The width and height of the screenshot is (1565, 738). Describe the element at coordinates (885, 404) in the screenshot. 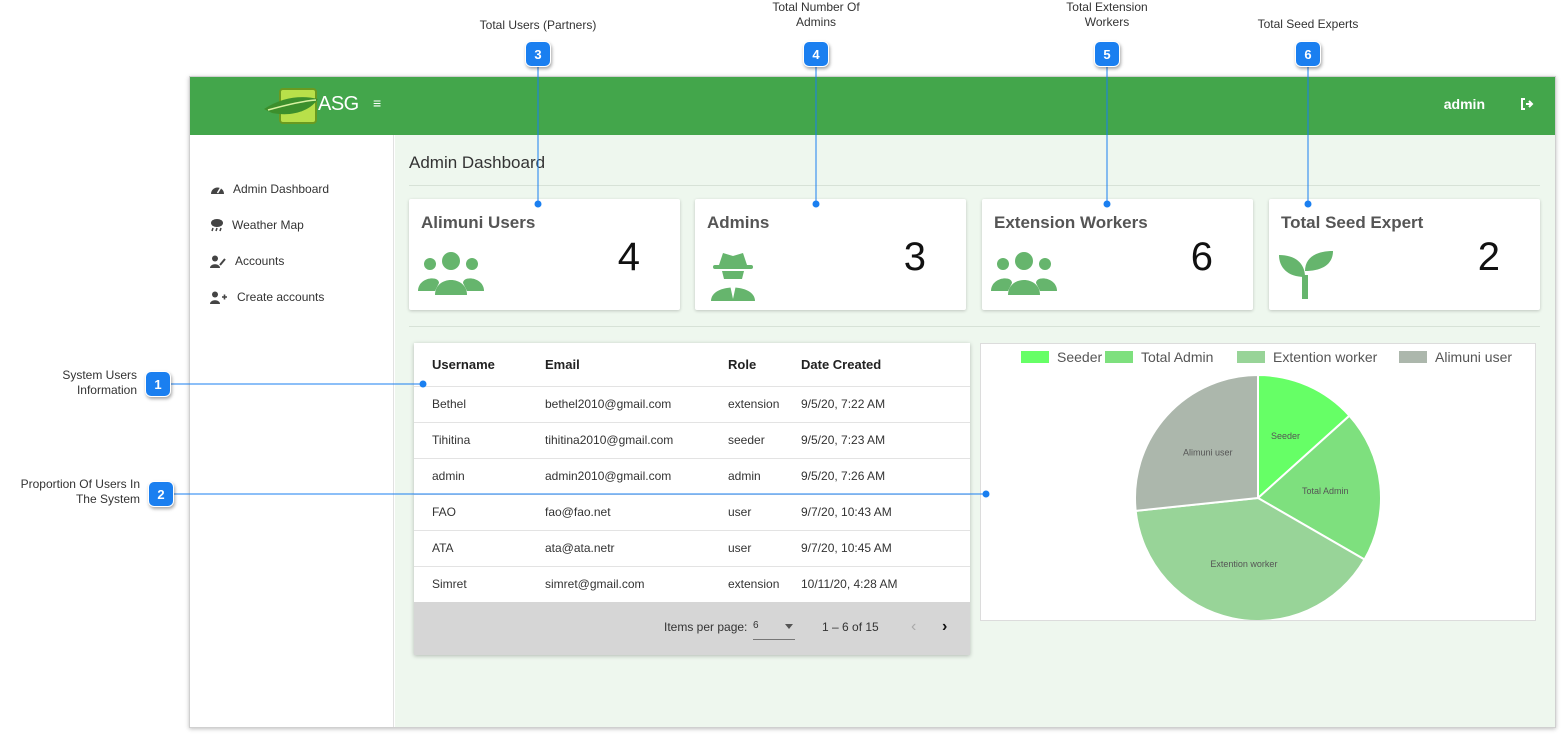

I see `cell-date-created: 9/5/20, 7:22 AM` at that location.